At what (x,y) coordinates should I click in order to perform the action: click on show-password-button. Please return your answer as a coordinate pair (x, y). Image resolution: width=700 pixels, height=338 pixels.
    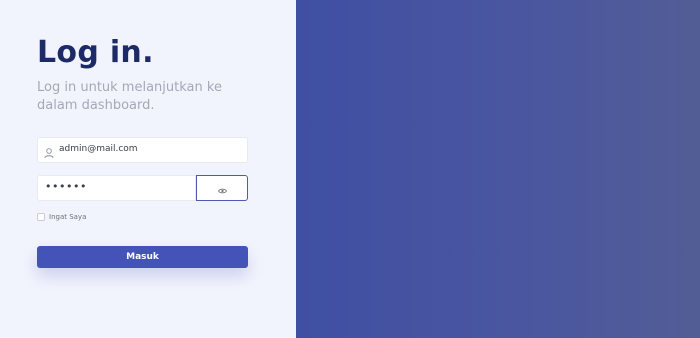
    Looking at the image, I should click on (222, 188).